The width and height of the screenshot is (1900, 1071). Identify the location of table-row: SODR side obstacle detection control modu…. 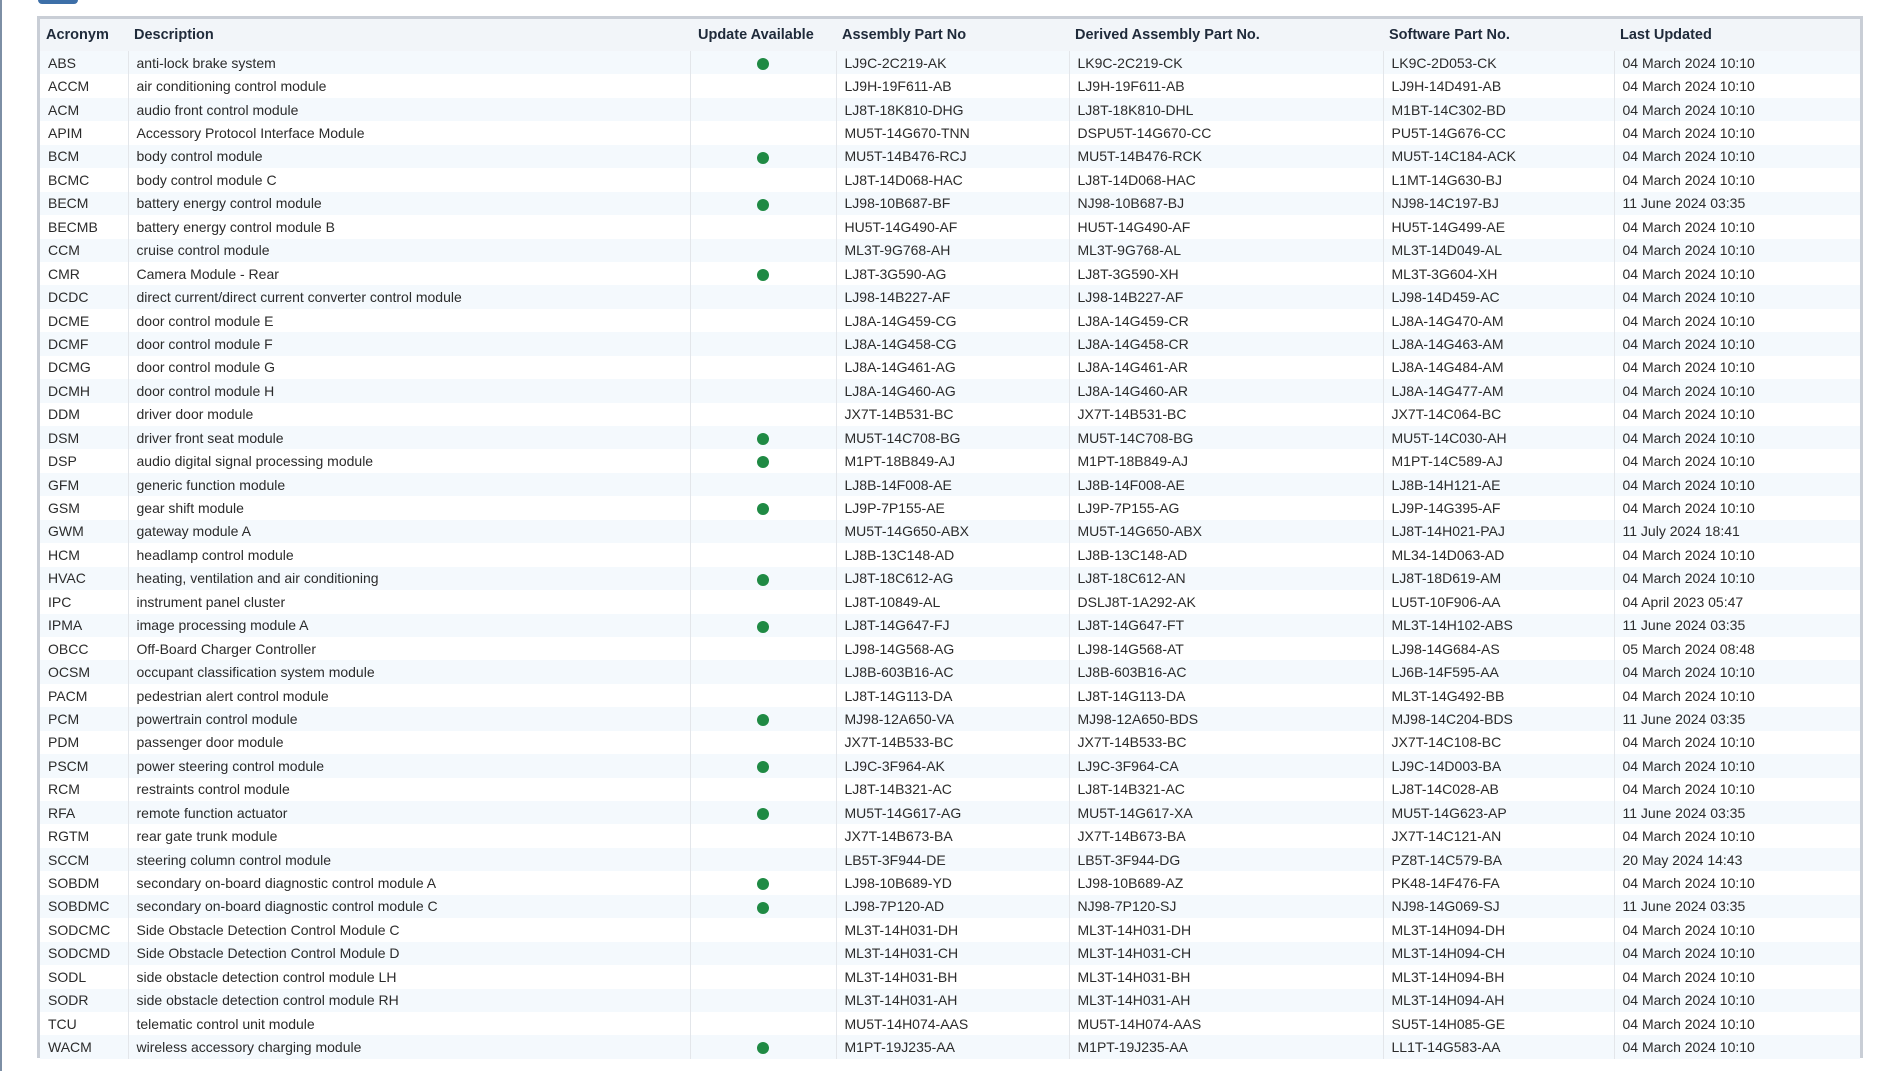
(950, 1000).